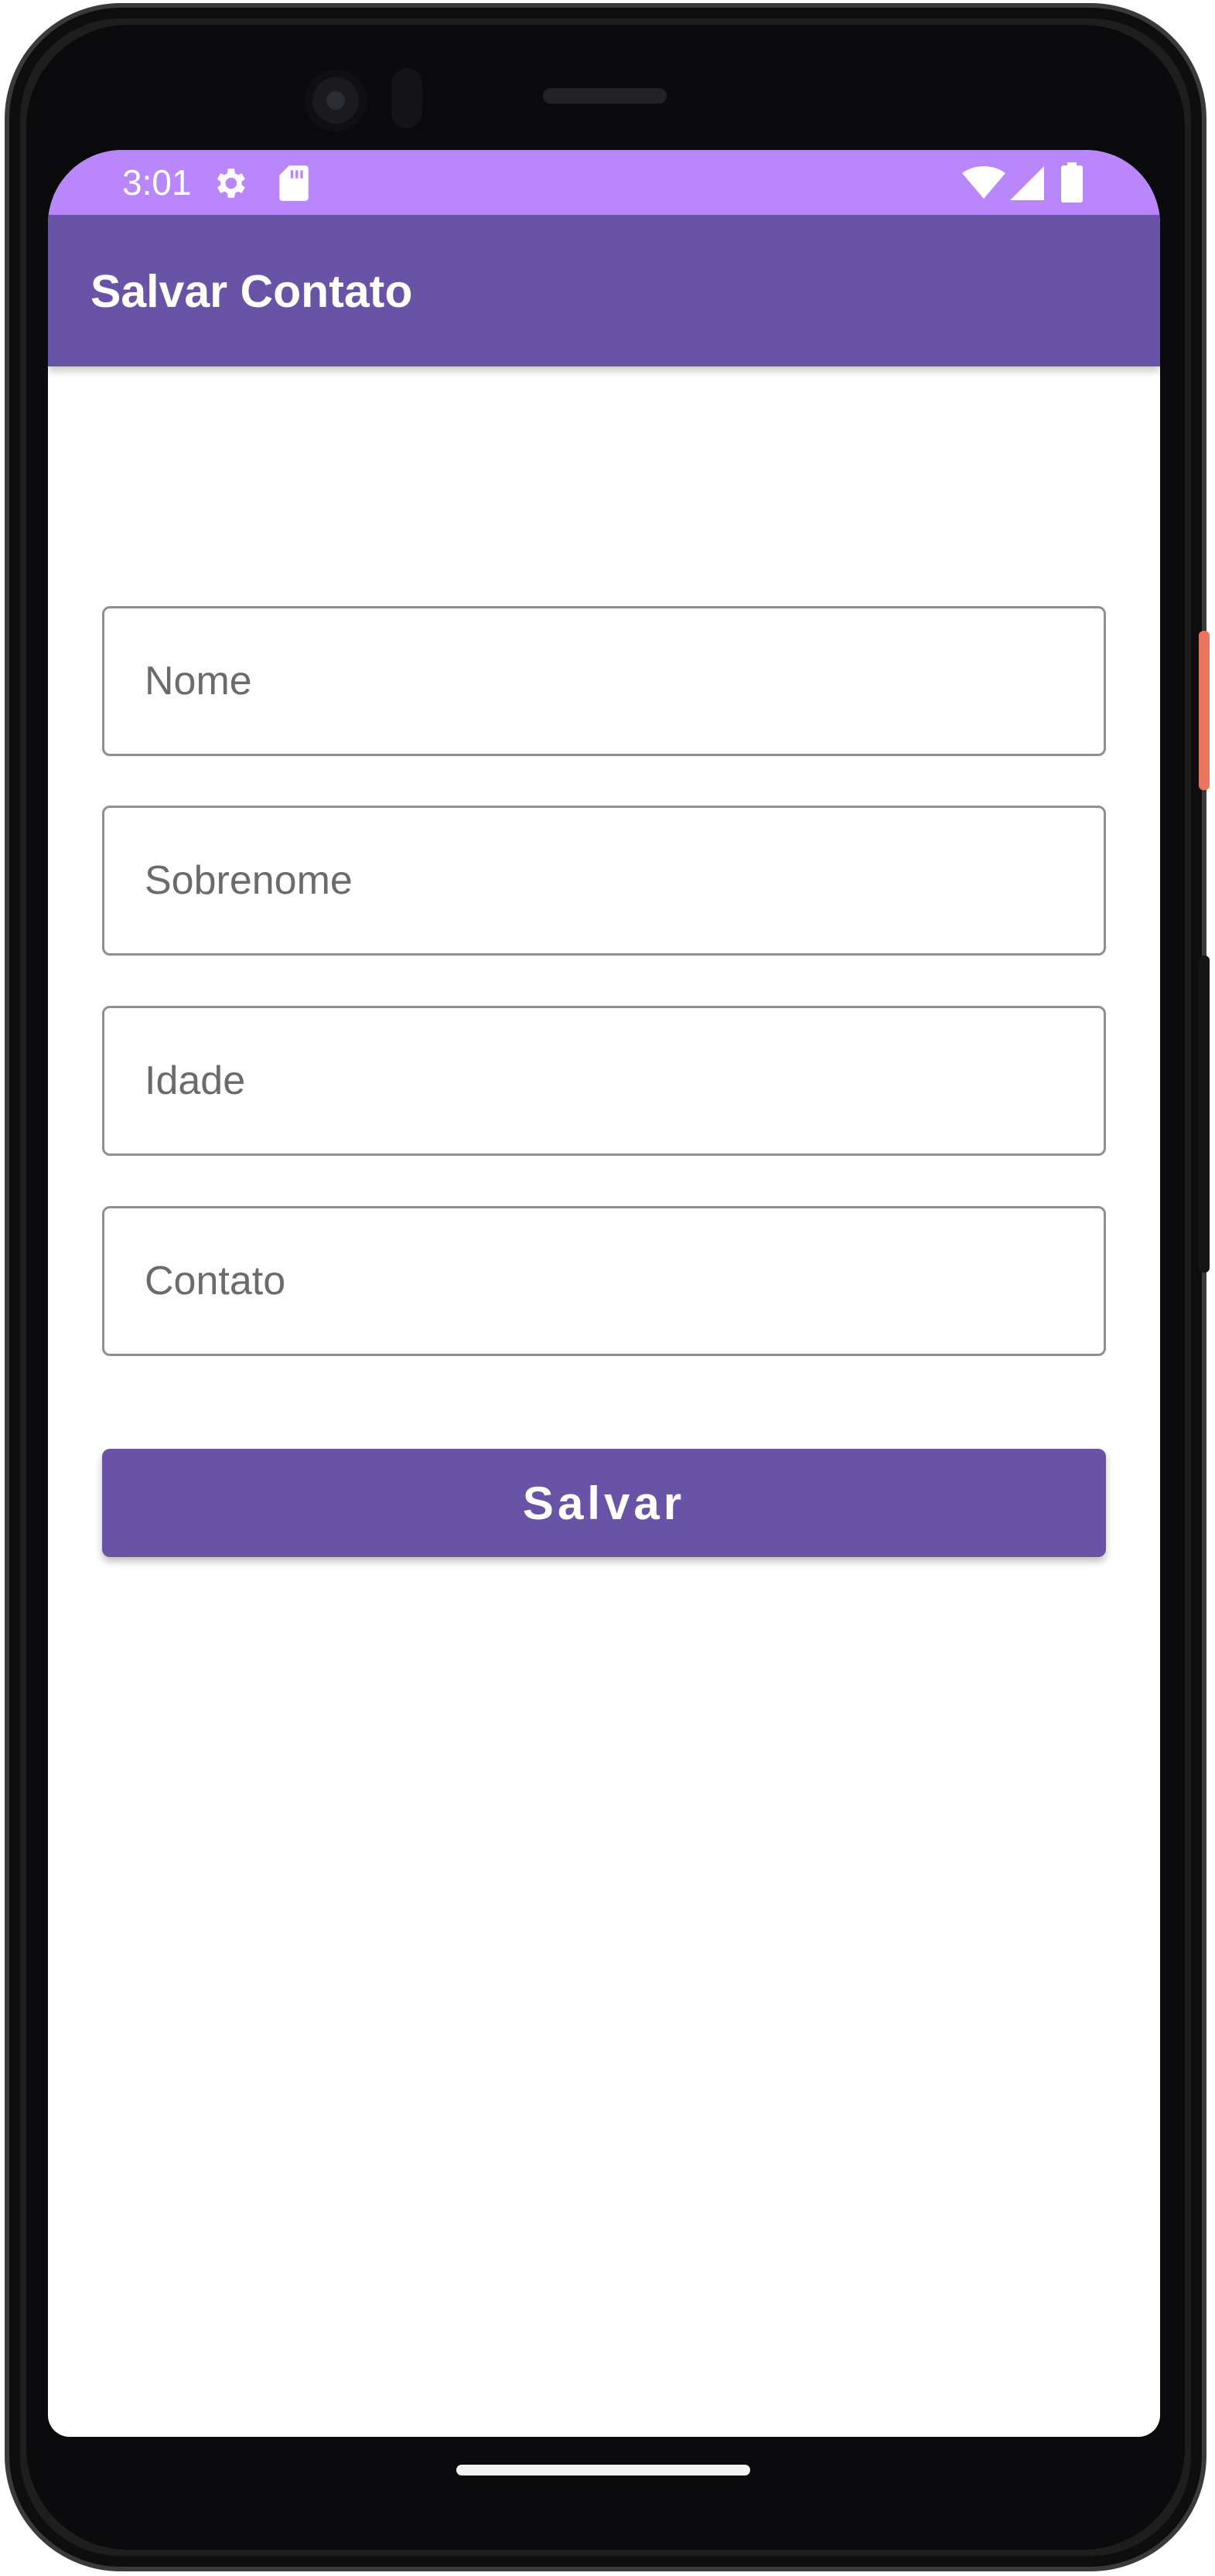 This screenshot has width=1215, height=2576. I want to click on battery-icon, so click(1072, 182).